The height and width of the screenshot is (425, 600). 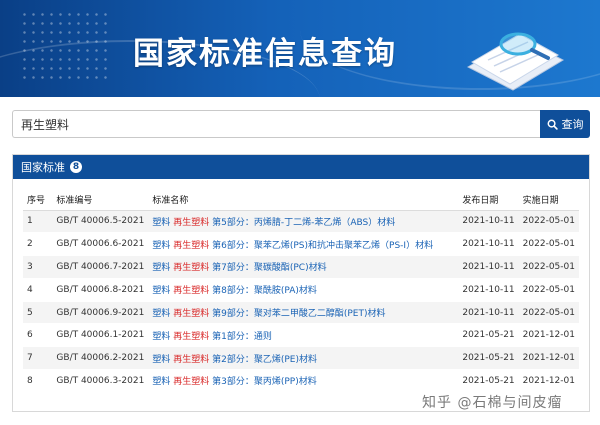 I want to click on part-number: 第8部分：, so click(x=233, y=291).